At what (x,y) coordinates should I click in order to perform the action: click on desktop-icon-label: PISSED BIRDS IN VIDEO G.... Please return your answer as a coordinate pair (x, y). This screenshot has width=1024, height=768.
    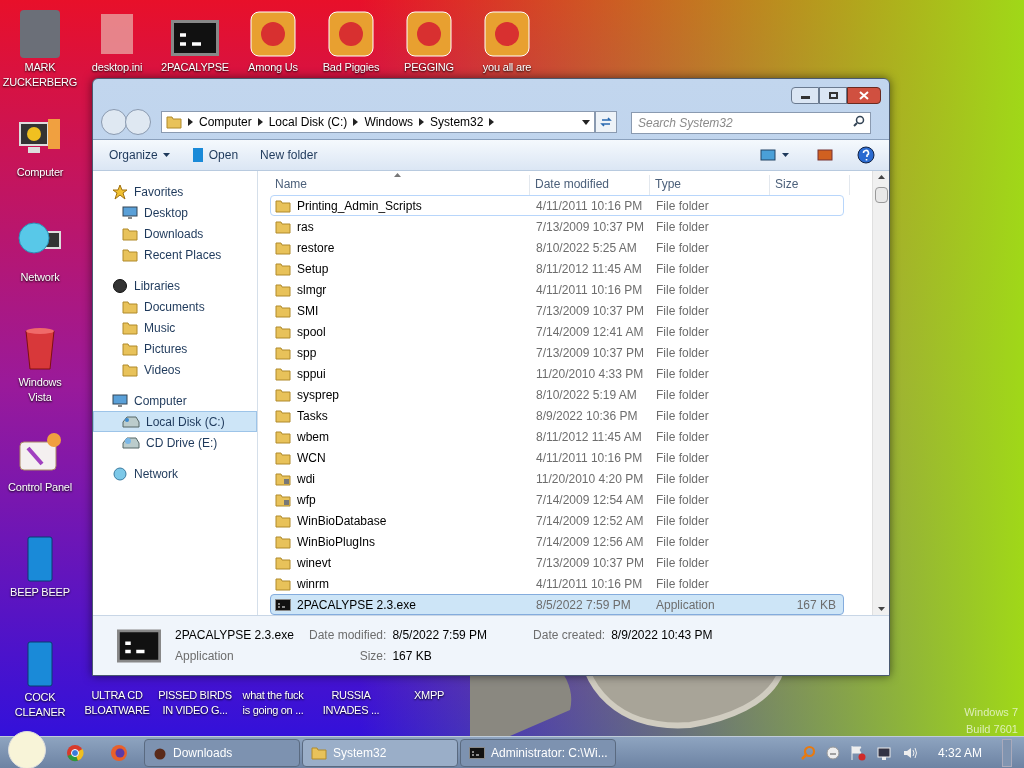
    Looking at the image, I should click on (195, 703).